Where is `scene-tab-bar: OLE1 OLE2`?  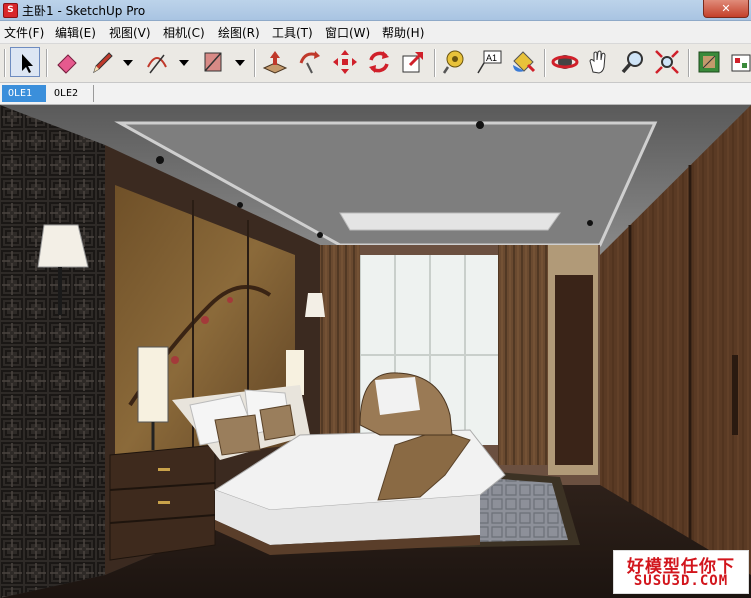
scene-tab-bar: OLE1 OLE2 is located at coordinates (375, 94).